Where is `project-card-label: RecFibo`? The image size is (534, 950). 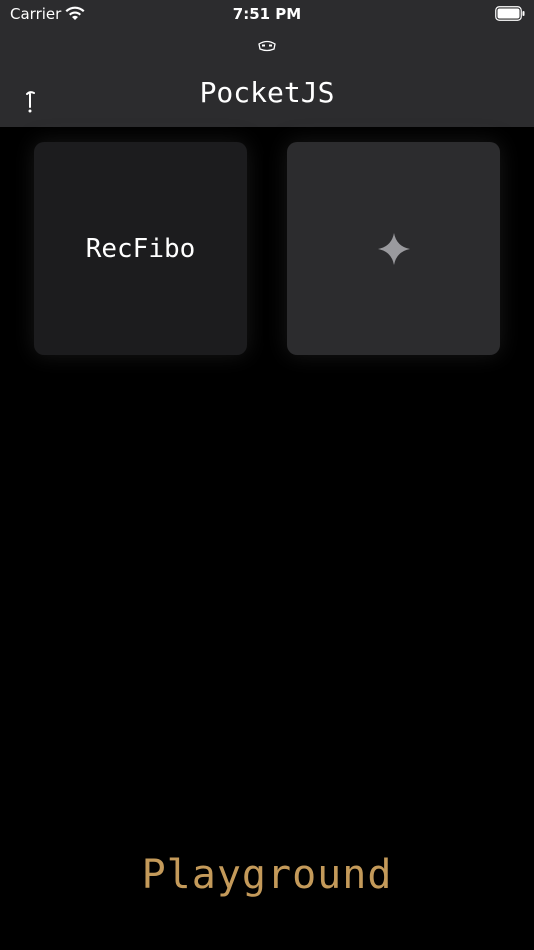
project-card-label: RecFibo is located at coordinates (140, 248).